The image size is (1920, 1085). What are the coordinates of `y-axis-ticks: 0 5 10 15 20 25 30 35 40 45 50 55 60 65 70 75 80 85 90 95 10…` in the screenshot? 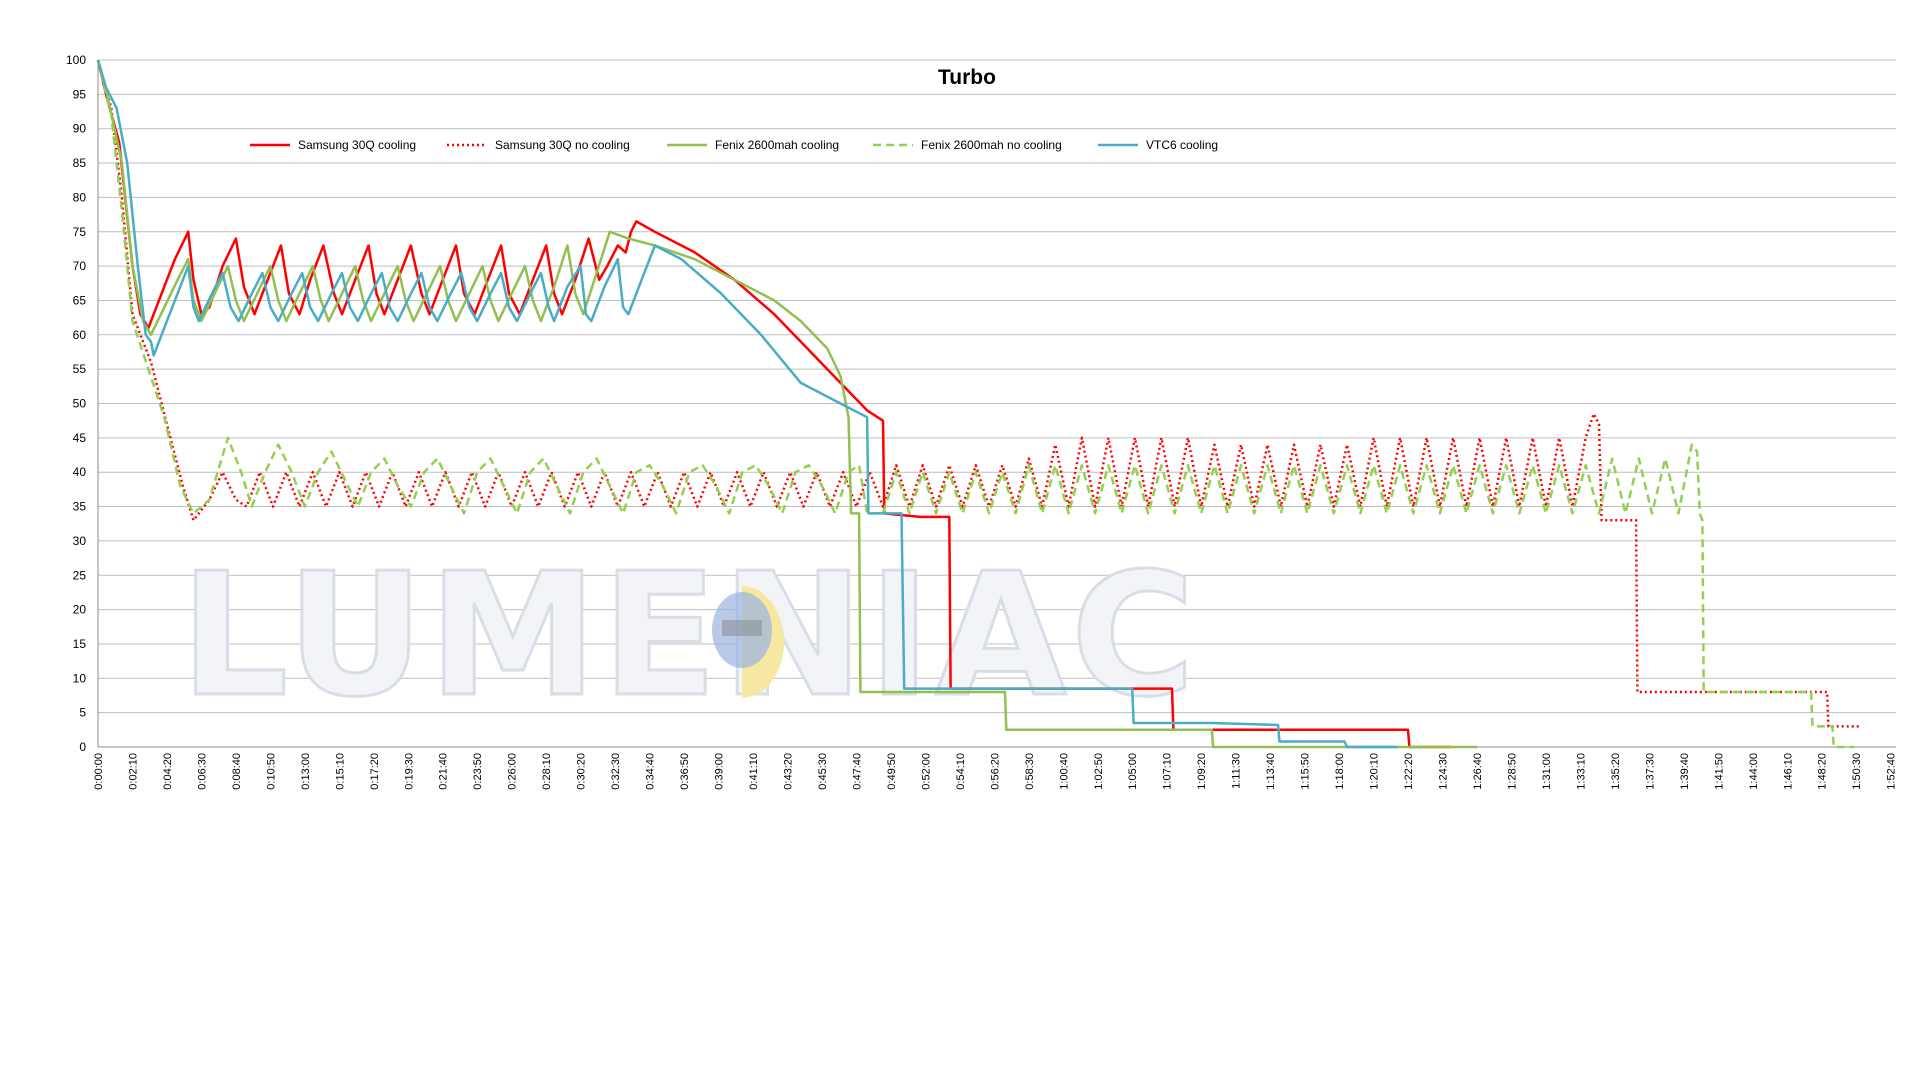 It's located at (76, 403).